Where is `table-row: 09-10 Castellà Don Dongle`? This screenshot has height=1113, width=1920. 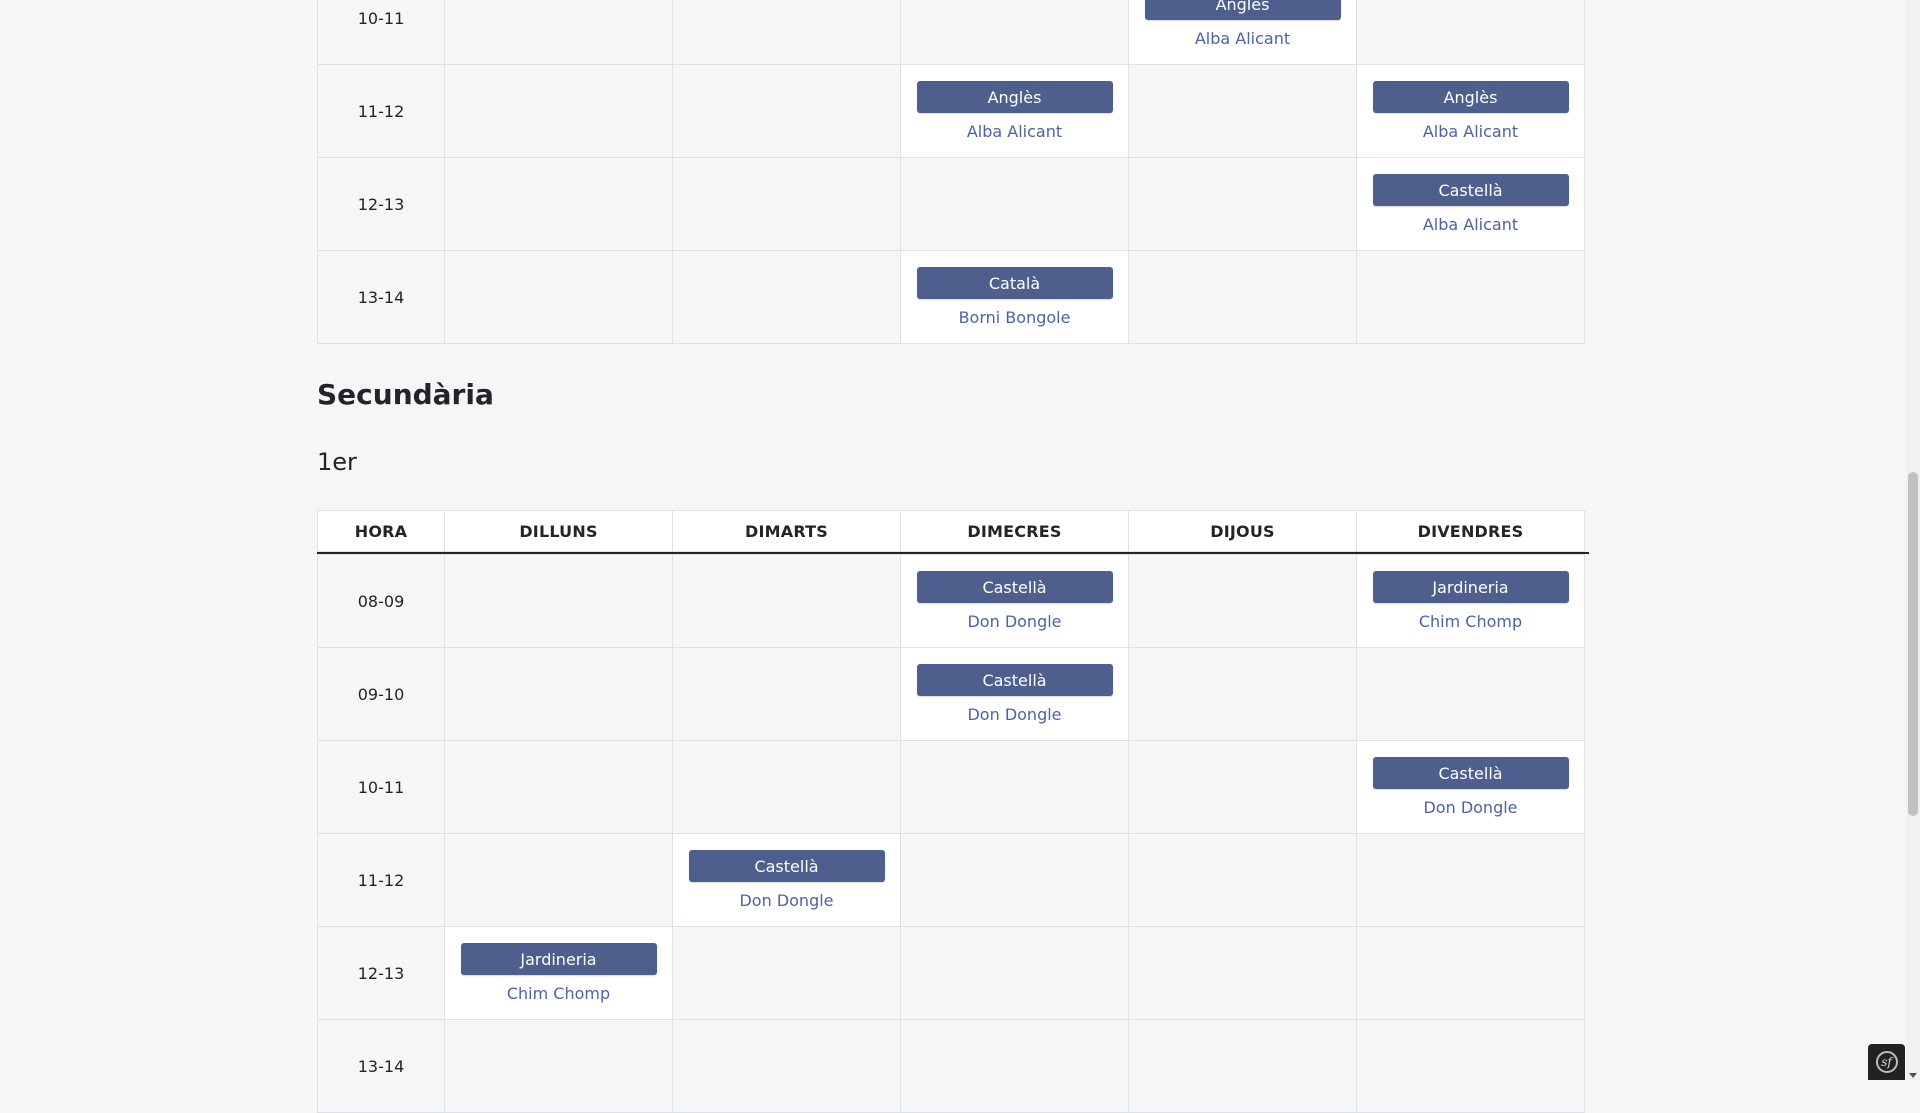 table-row: 09-10 Castellà Don Dongle is located at coordinates (953, 694).